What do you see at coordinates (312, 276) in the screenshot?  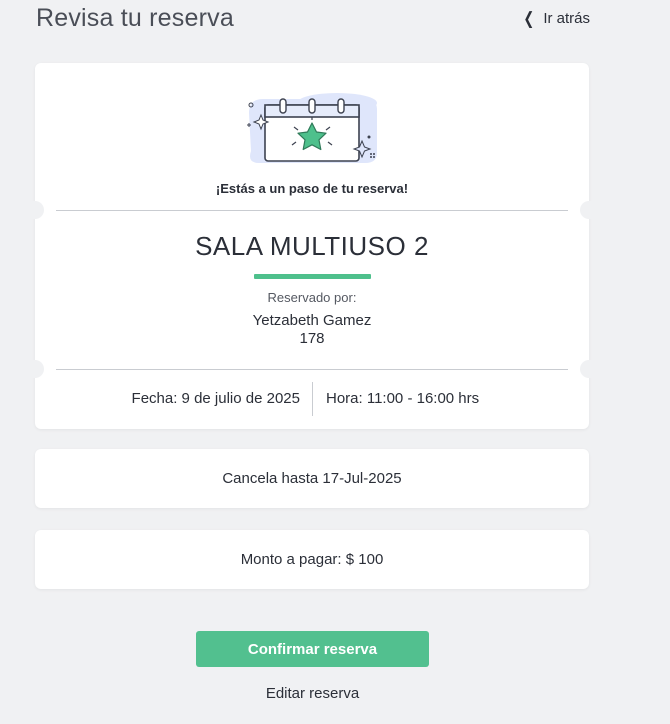 I see `room-name-accent-bar` at bounding box center [312, 276].